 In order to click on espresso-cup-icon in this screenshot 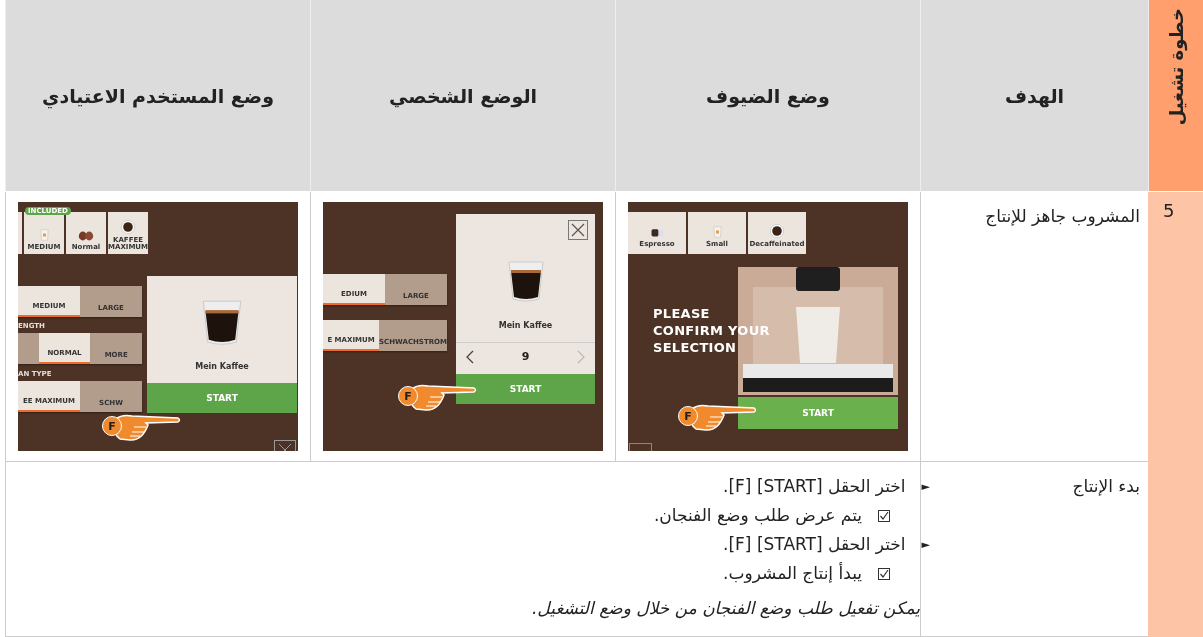, I will do `click(657, 233)`.